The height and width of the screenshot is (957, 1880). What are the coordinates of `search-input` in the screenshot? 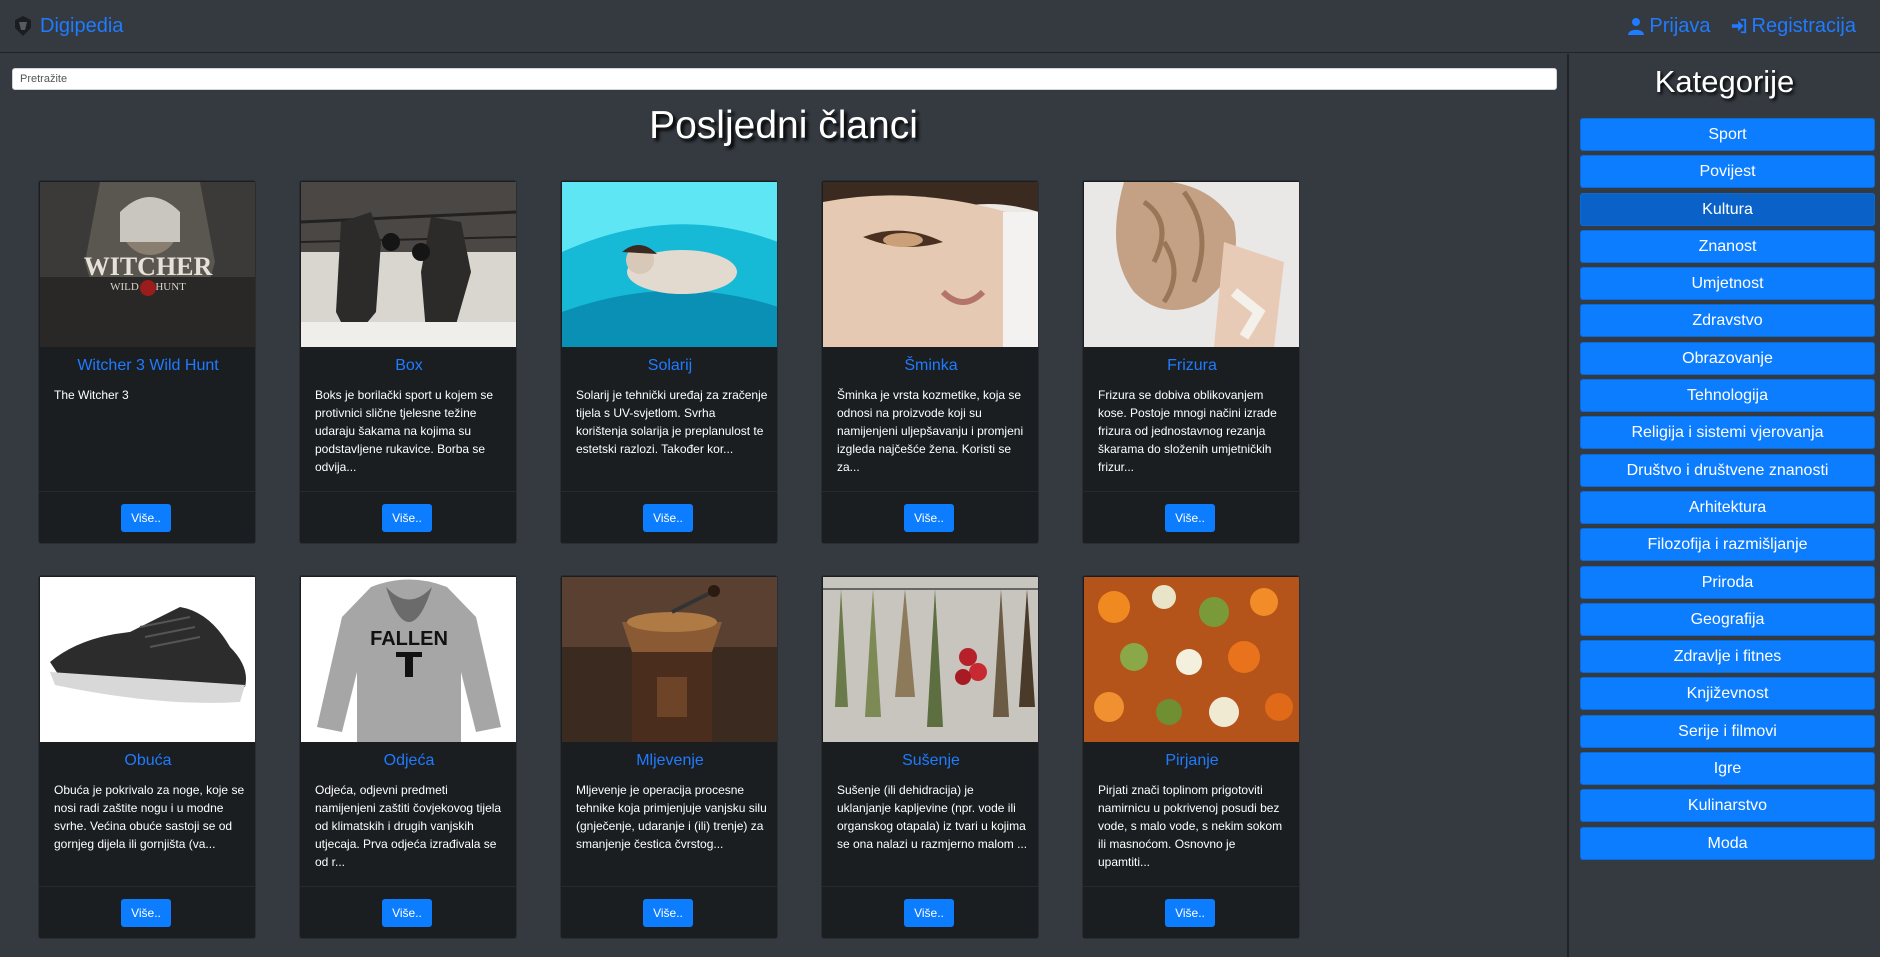 It's located at (784, 79).